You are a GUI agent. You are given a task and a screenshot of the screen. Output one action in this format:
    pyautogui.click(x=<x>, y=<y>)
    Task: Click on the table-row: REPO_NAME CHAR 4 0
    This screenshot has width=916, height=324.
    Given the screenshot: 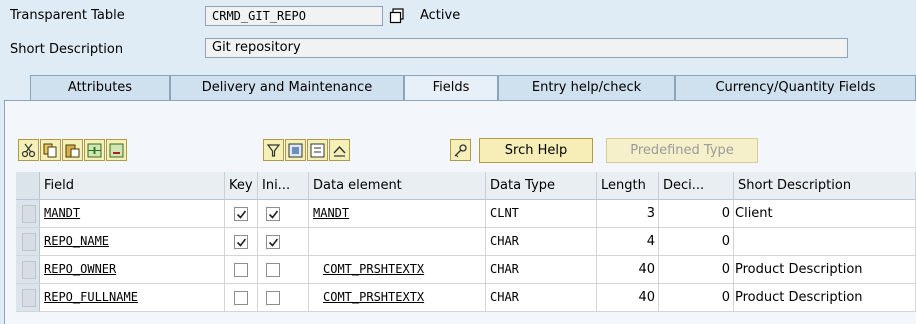 What is the action you would take?
    pyautogui.click(x=466, y=242)
    